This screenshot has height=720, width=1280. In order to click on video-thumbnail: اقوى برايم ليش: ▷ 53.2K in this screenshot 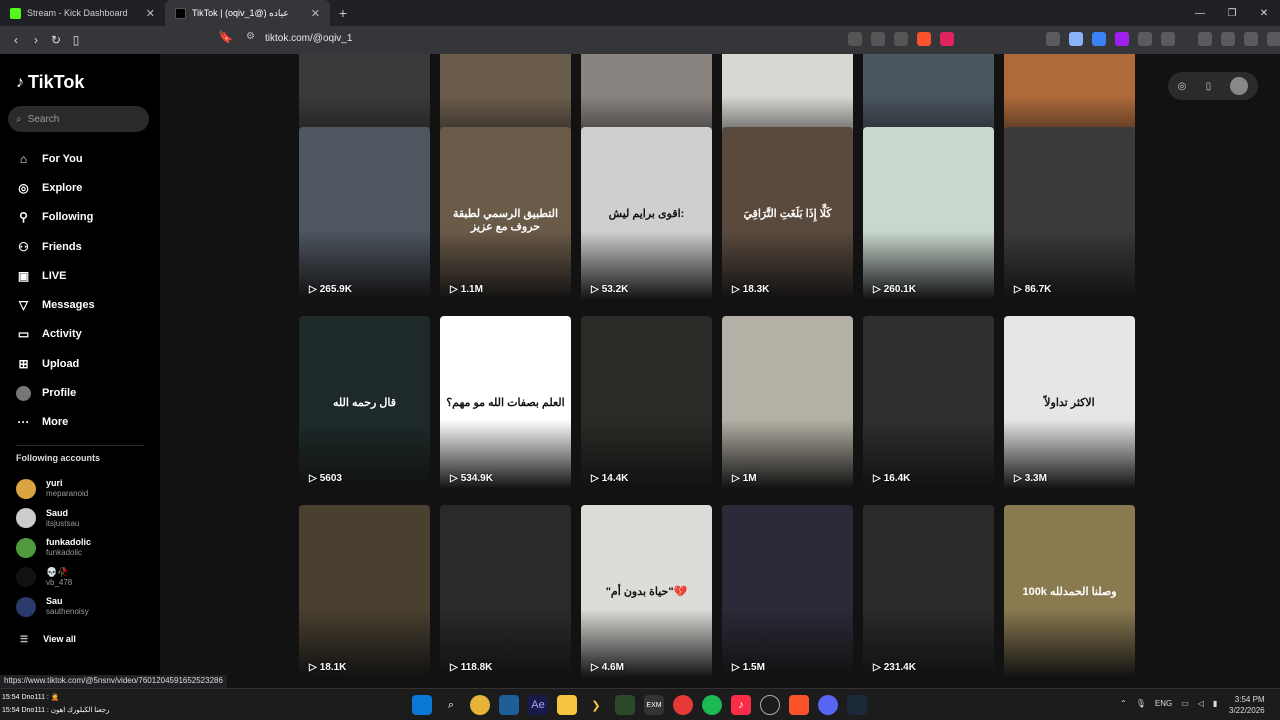, I will do `click(646, 213)`.